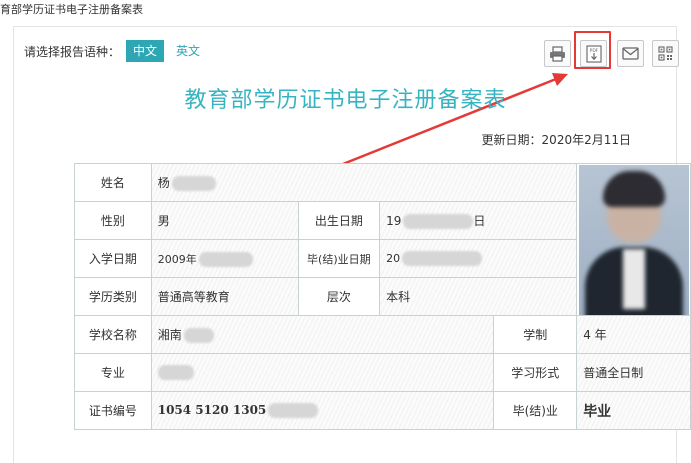  I want to click on birth-tail: 日, so click(479, 221).